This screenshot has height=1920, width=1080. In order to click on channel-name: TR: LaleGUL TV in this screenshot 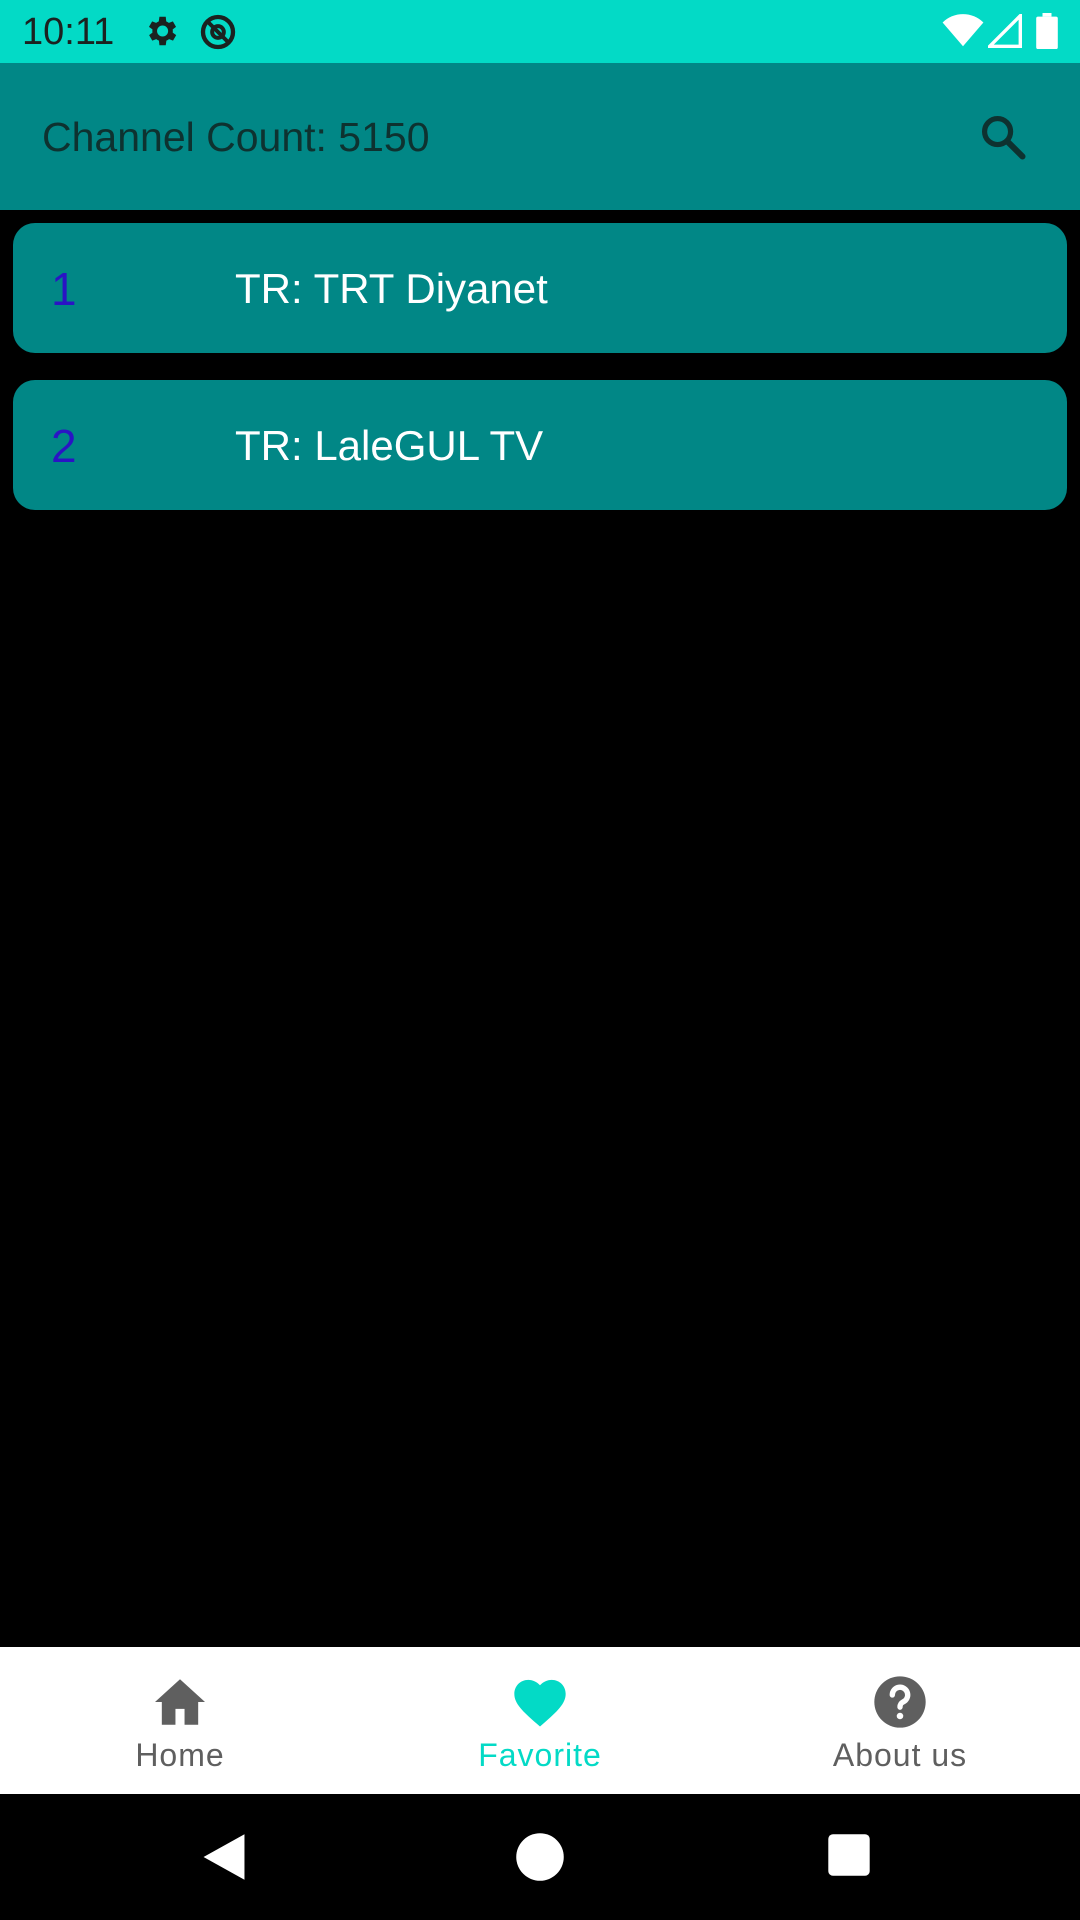, I will do `click(389, 445)`.